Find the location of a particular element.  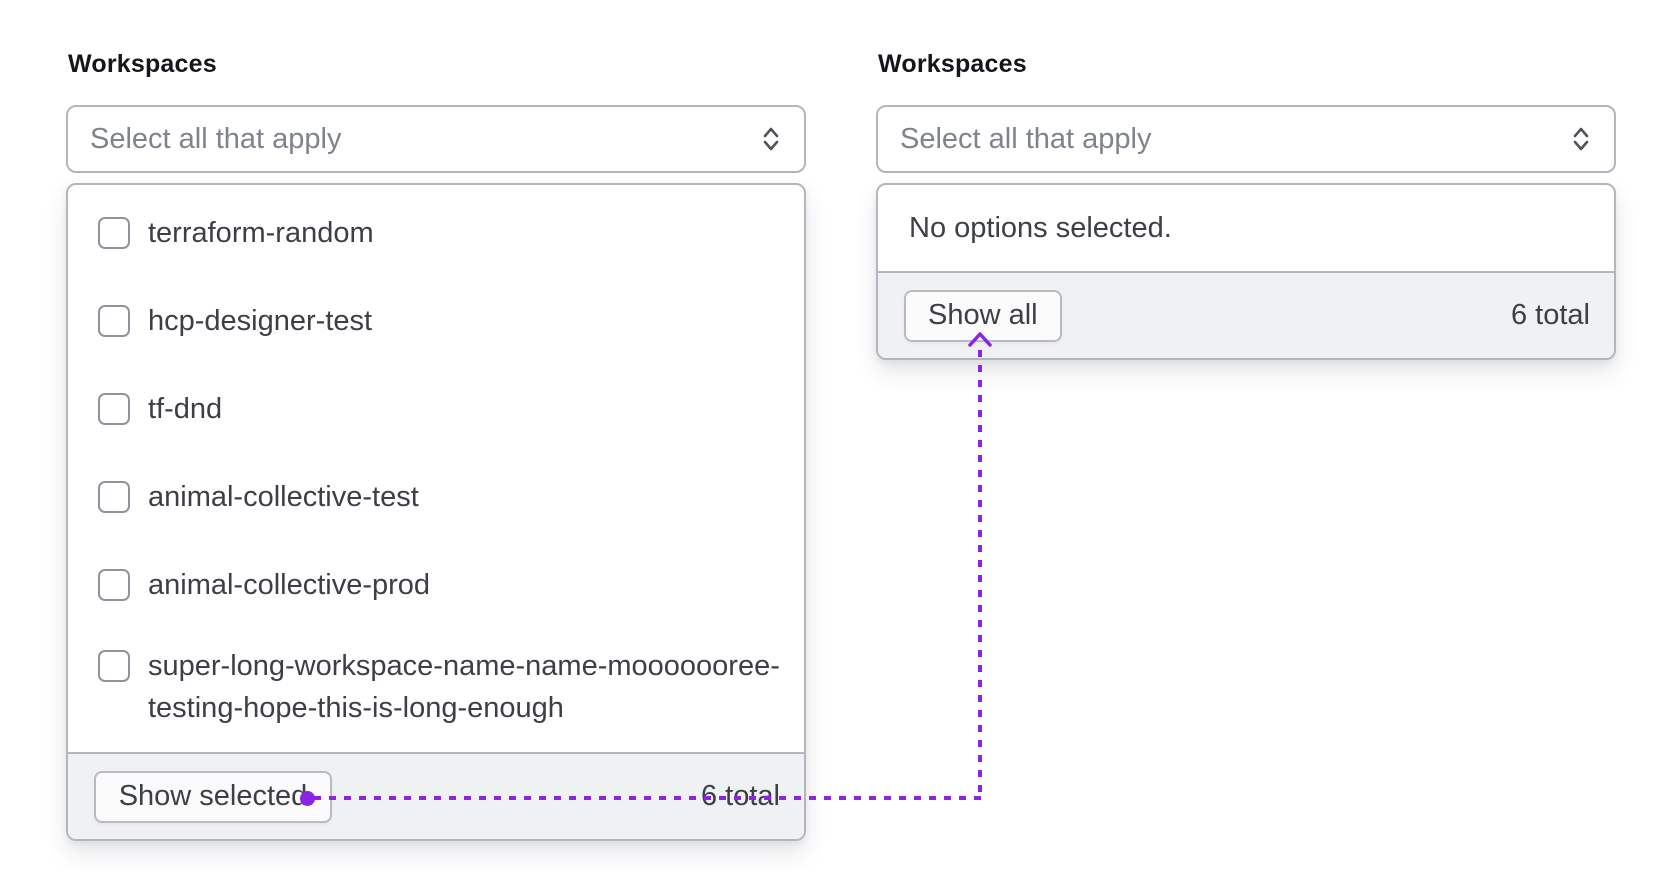

option-row: hcp-designer-test is located at coordinates (439, 321).